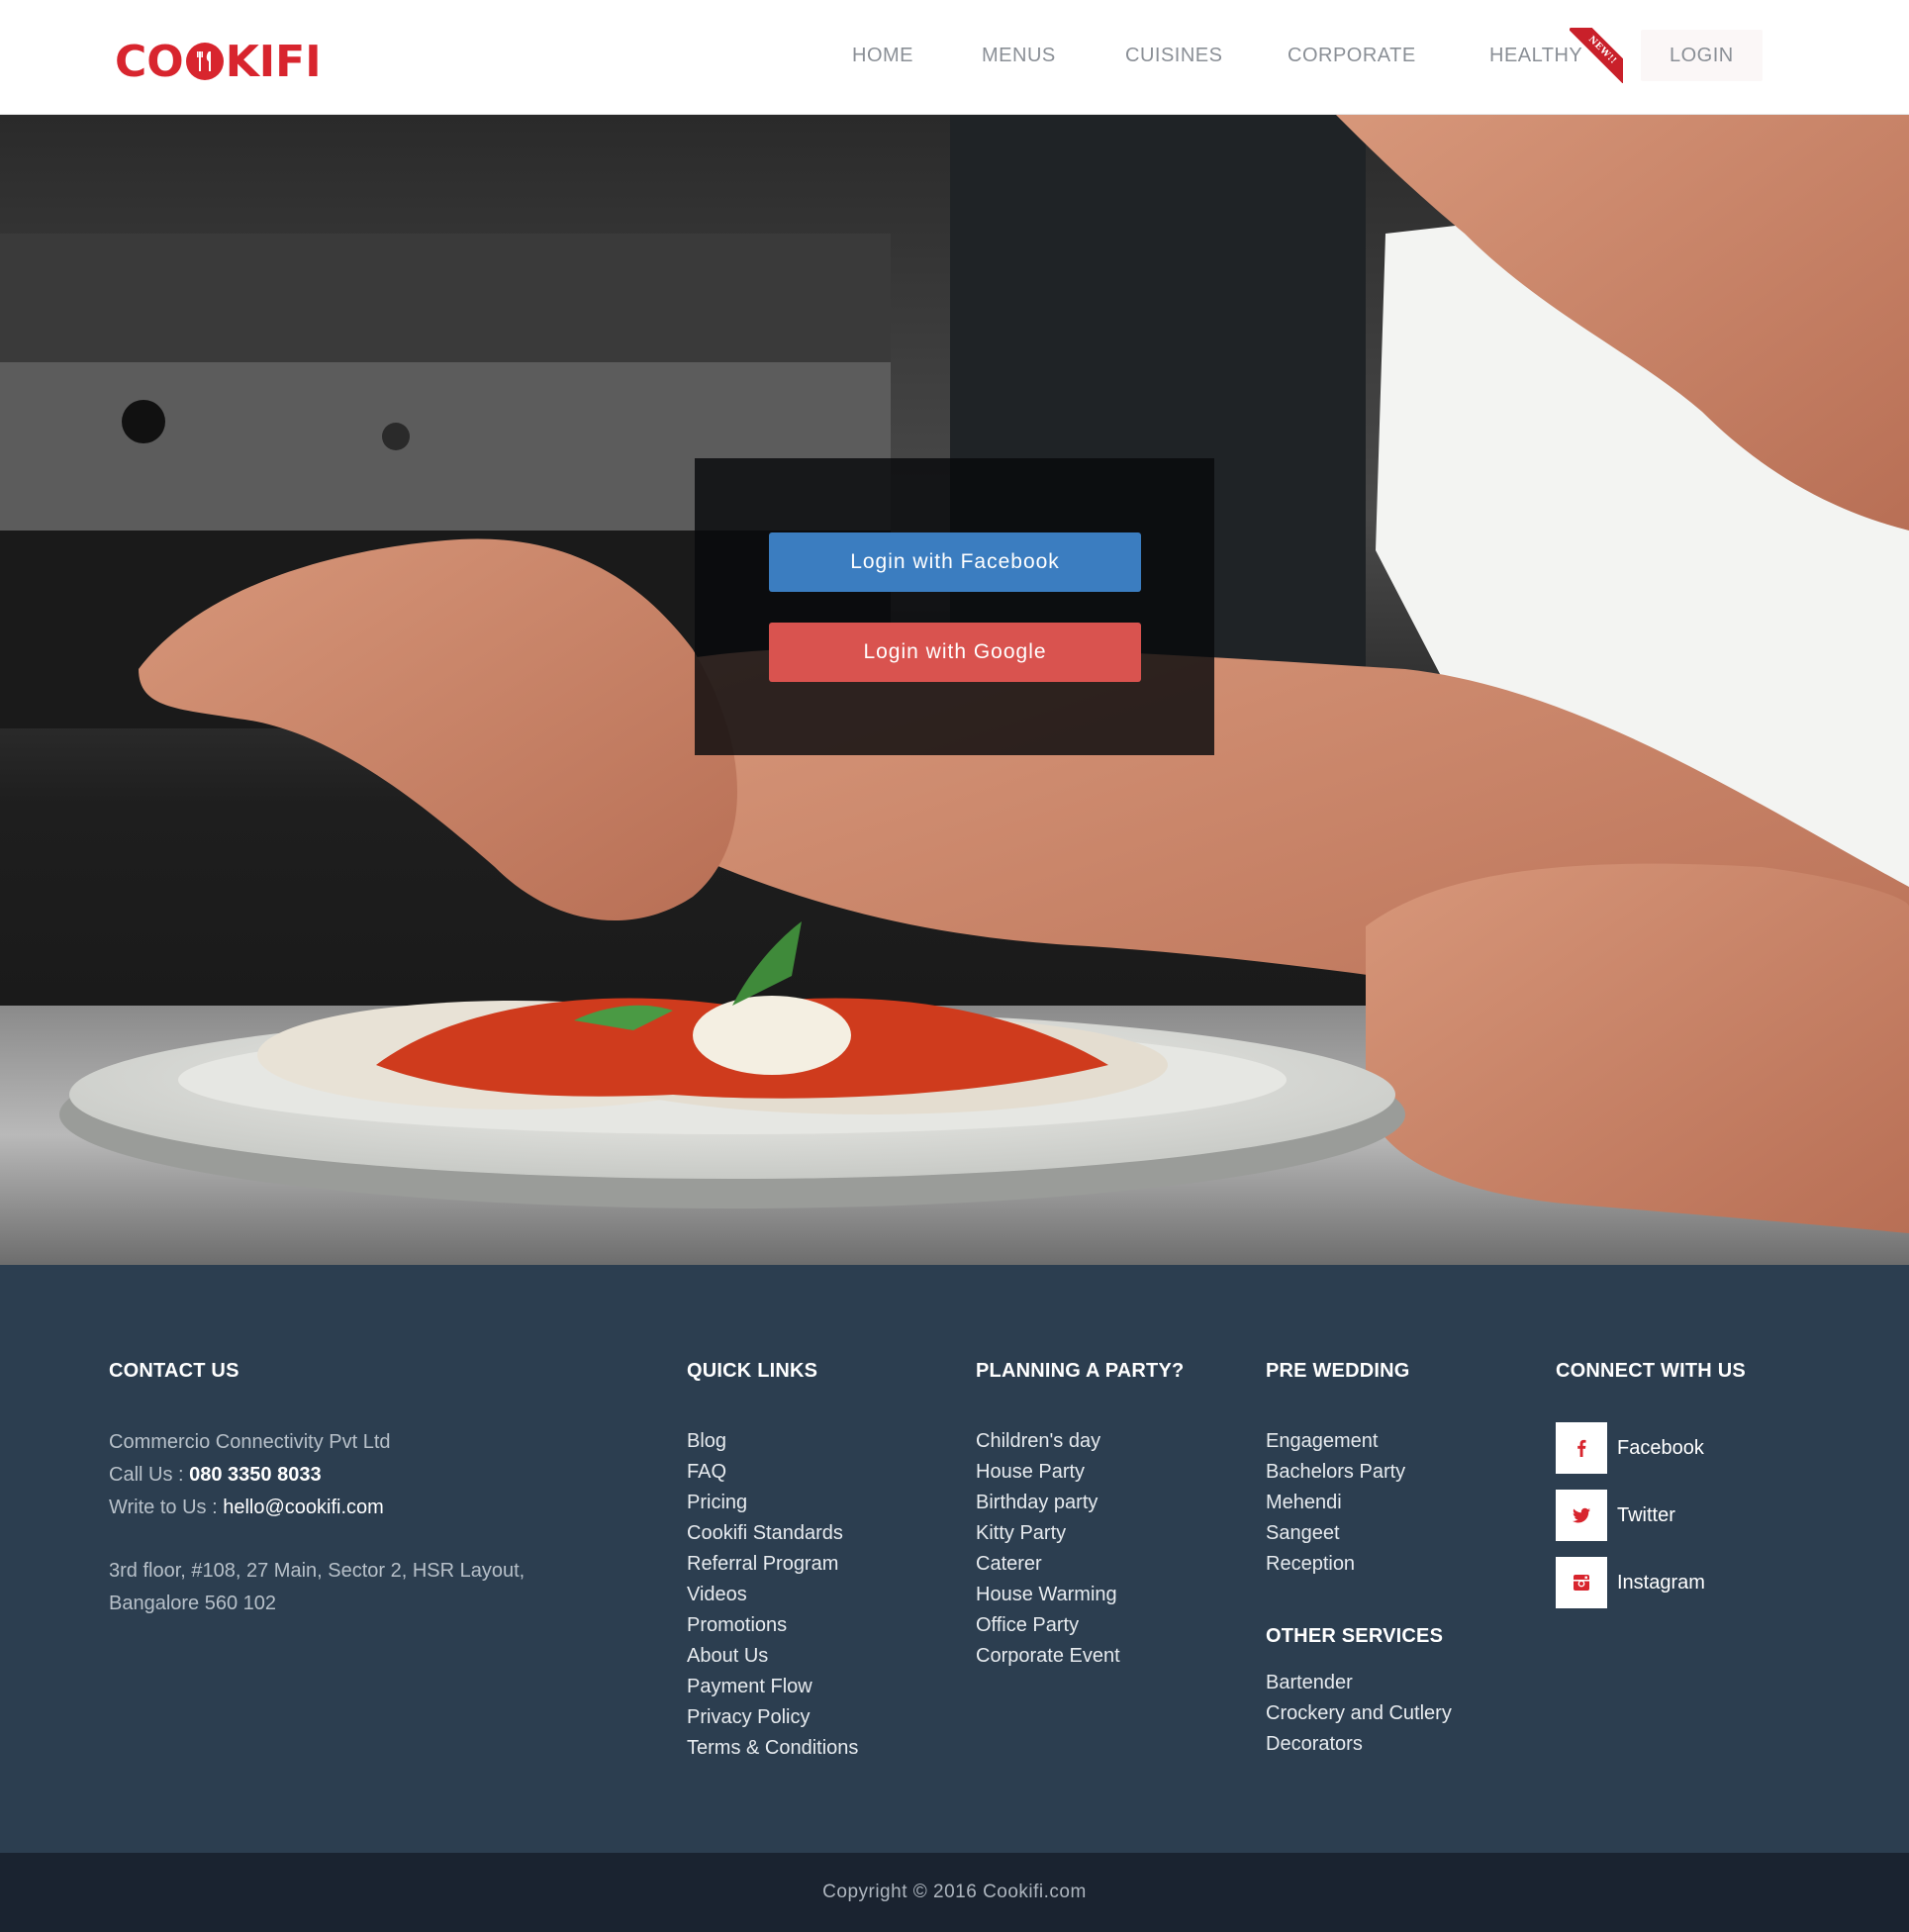 The width and height of the screenshot is (1909, 1932). I want to click on instagram-label: Instagram, so click(1661, 1583).